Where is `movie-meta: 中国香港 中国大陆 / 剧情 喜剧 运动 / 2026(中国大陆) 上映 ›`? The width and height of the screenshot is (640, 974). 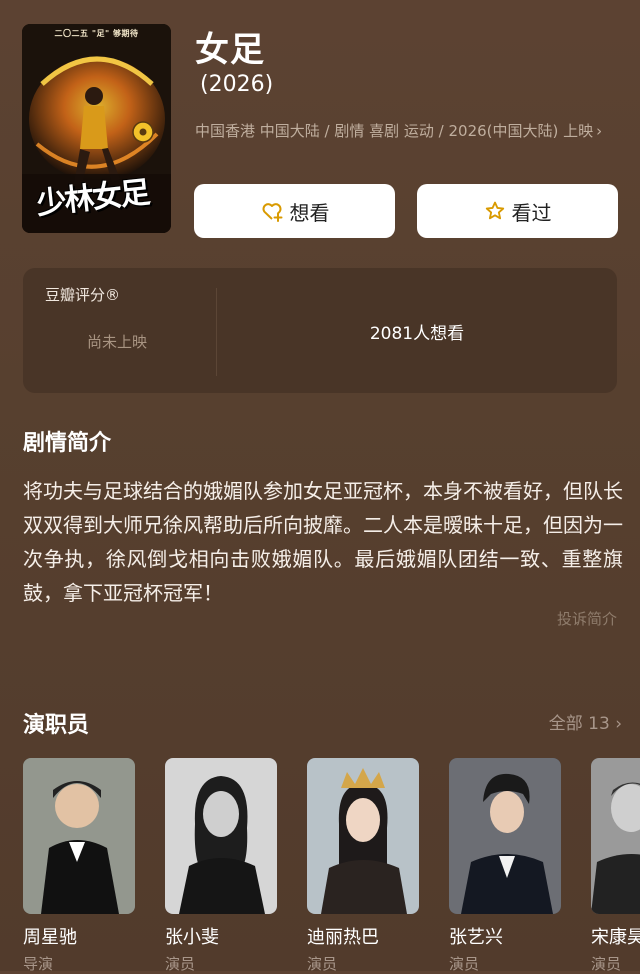 movie-meta: 中国香港 中国大陆 / 剧情 喜剧 运动 / 2026(中国大陆) 上映 › is located at coordinates (407, 131).